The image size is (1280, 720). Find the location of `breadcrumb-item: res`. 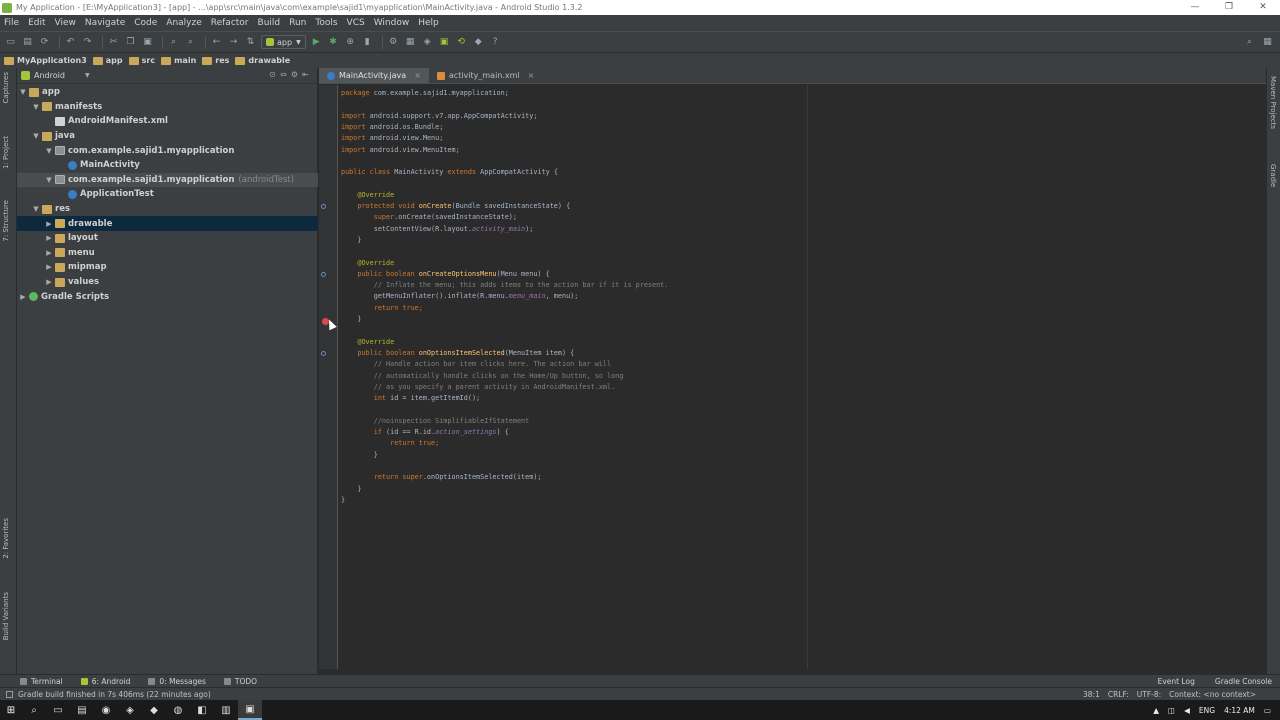

breadcrumb-item: res is located at coordinates (215, 60).